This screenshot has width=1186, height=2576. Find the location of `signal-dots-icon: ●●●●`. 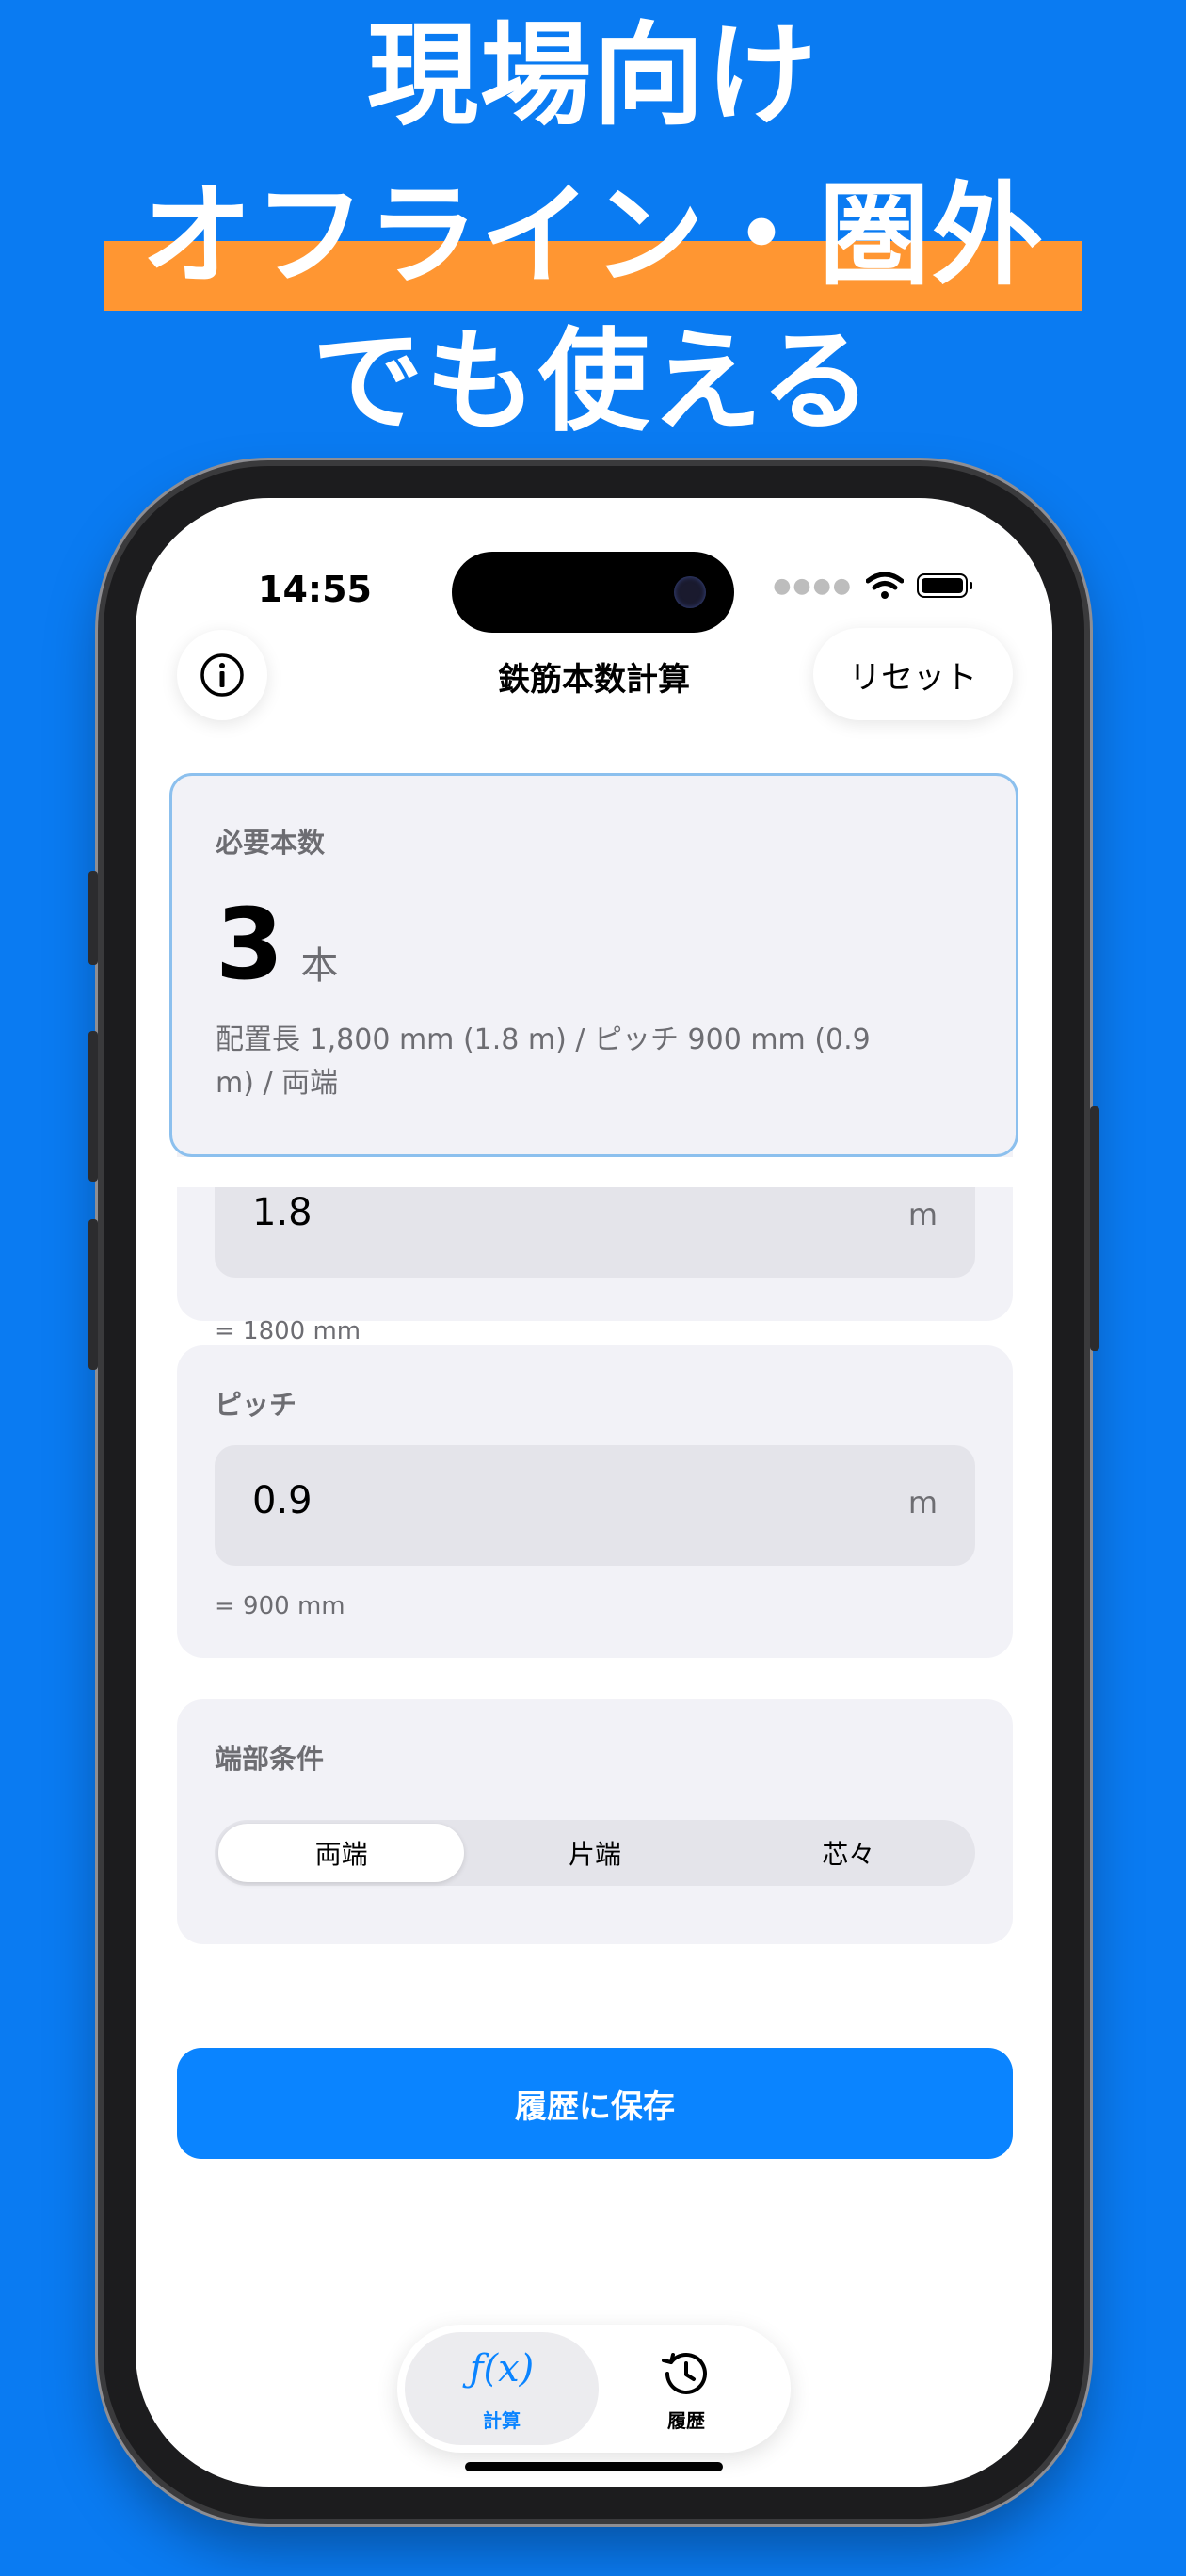

signal-dots-icon: ●●●● is located at coordinates (813, 585).